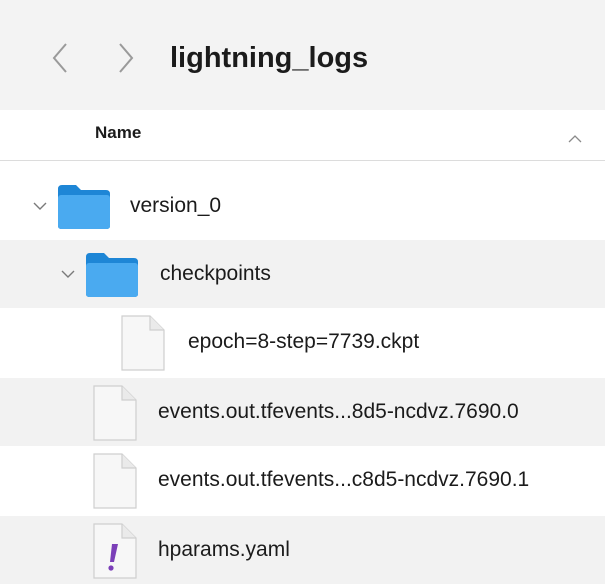  What do you see at coordinates (269, 58) in the screenshot?
I see `folder-title: lightning_logs` at bounding box center [269, 58].